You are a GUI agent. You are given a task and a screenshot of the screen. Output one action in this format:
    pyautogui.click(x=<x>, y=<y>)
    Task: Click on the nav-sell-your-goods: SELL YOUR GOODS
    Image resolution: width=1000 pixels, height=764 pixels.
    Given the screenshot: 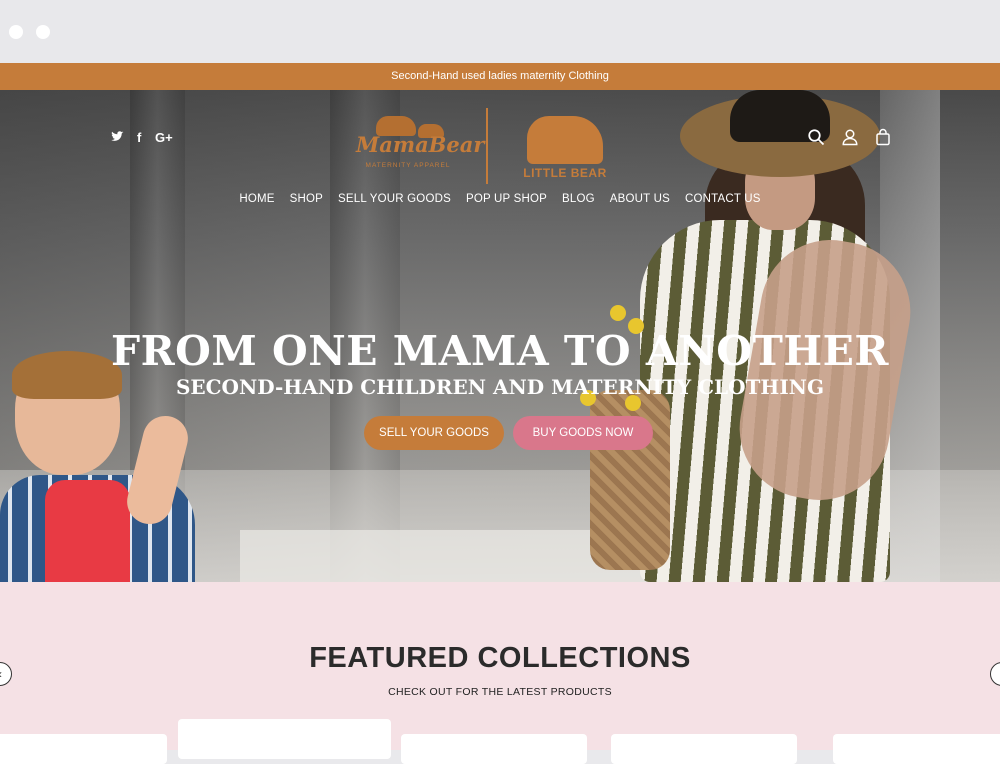 What is the action you would take?
    pyautogui.click(x=394, y=199)
    